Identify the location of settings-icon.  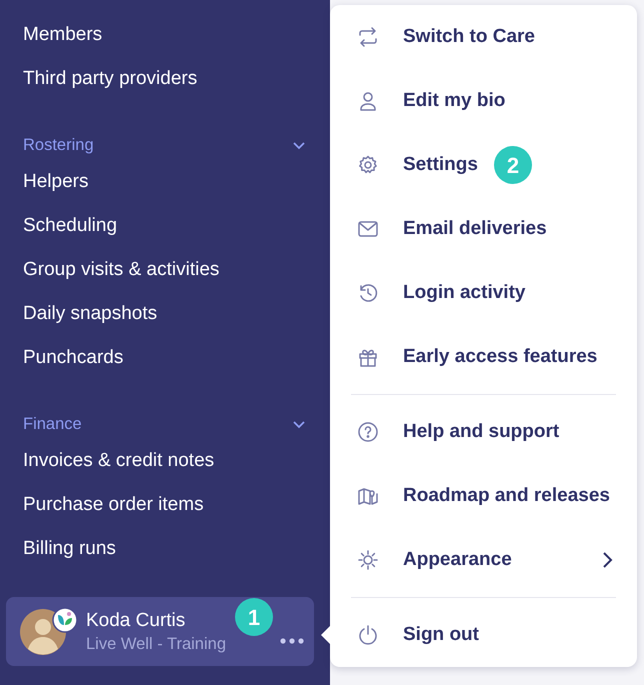
(368, 165).